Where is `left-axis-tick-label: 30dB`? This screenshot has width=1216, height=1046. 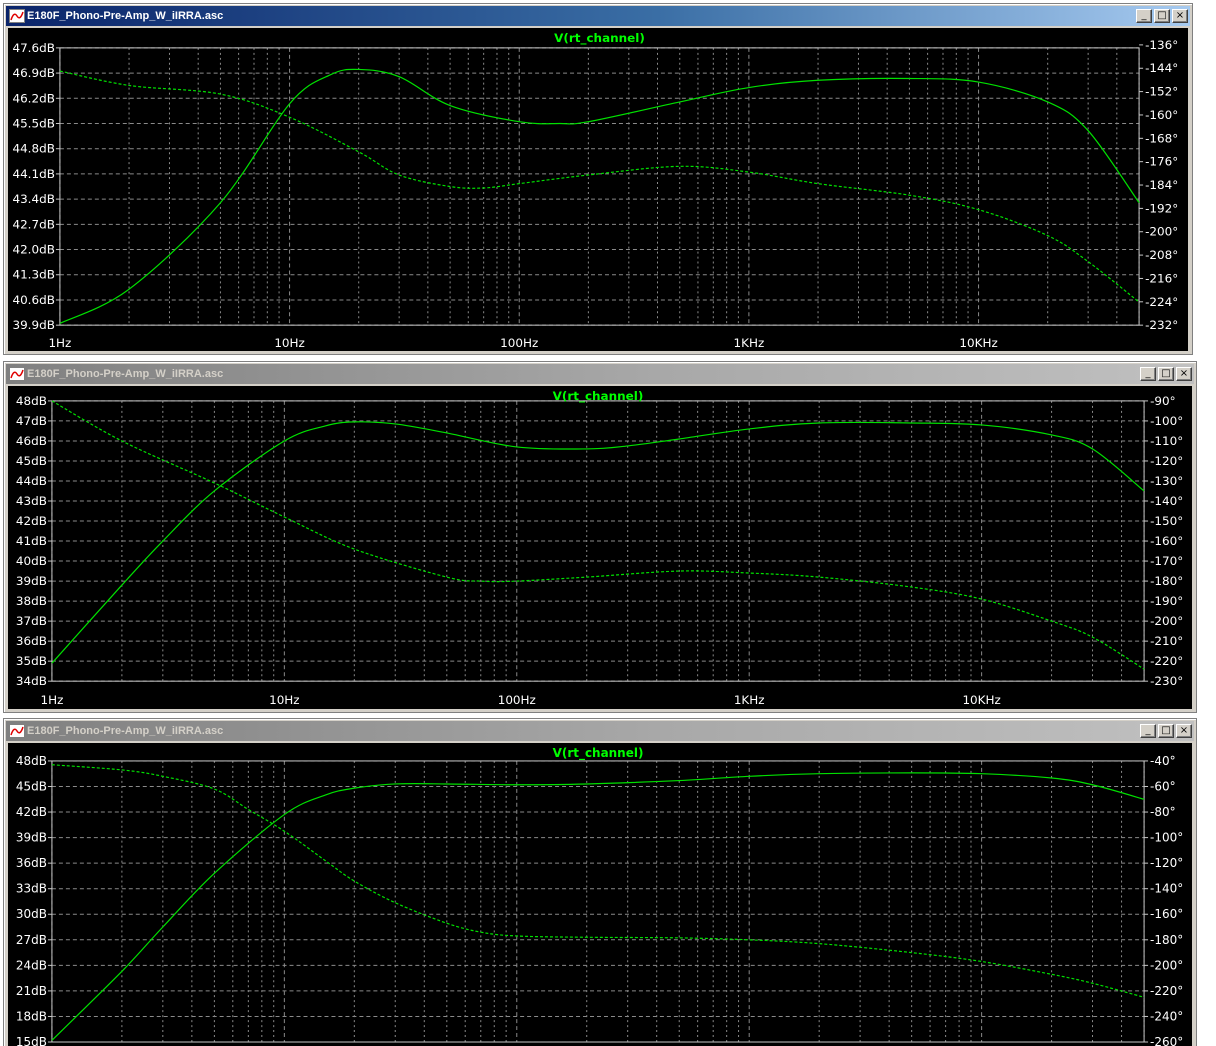
left-axis-tick-label: 30dB is located at coordinates (31, 914).